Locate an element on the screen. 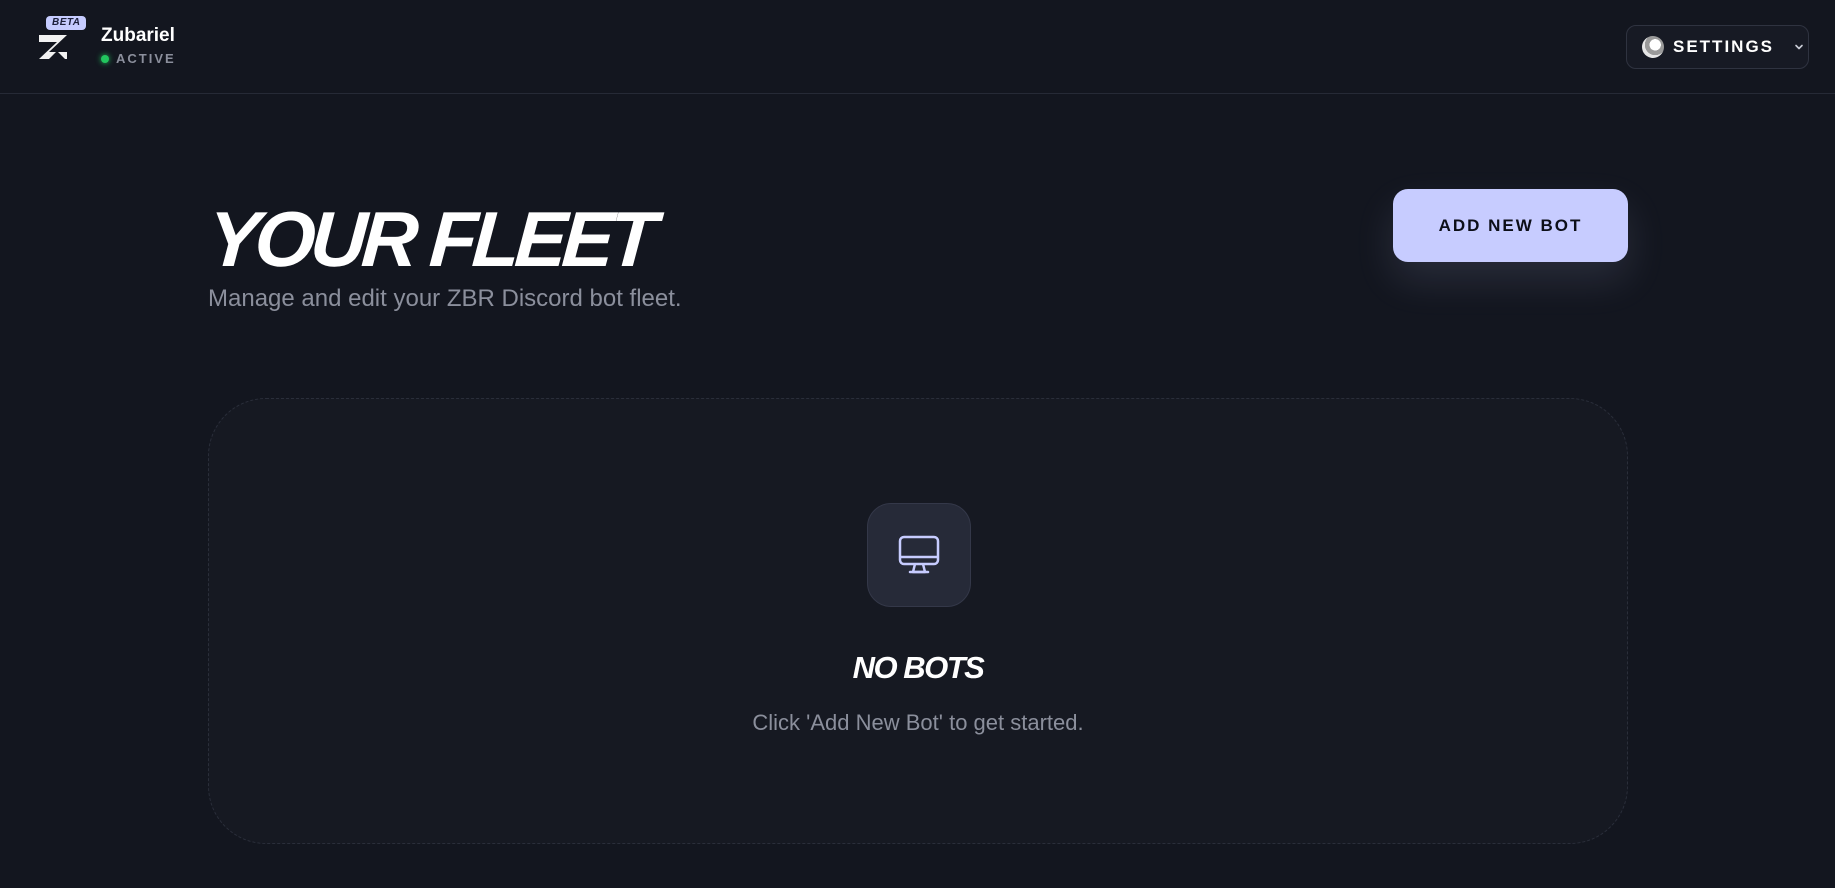  settings-button: SETTINGS is located at coordinates (1717, 47).